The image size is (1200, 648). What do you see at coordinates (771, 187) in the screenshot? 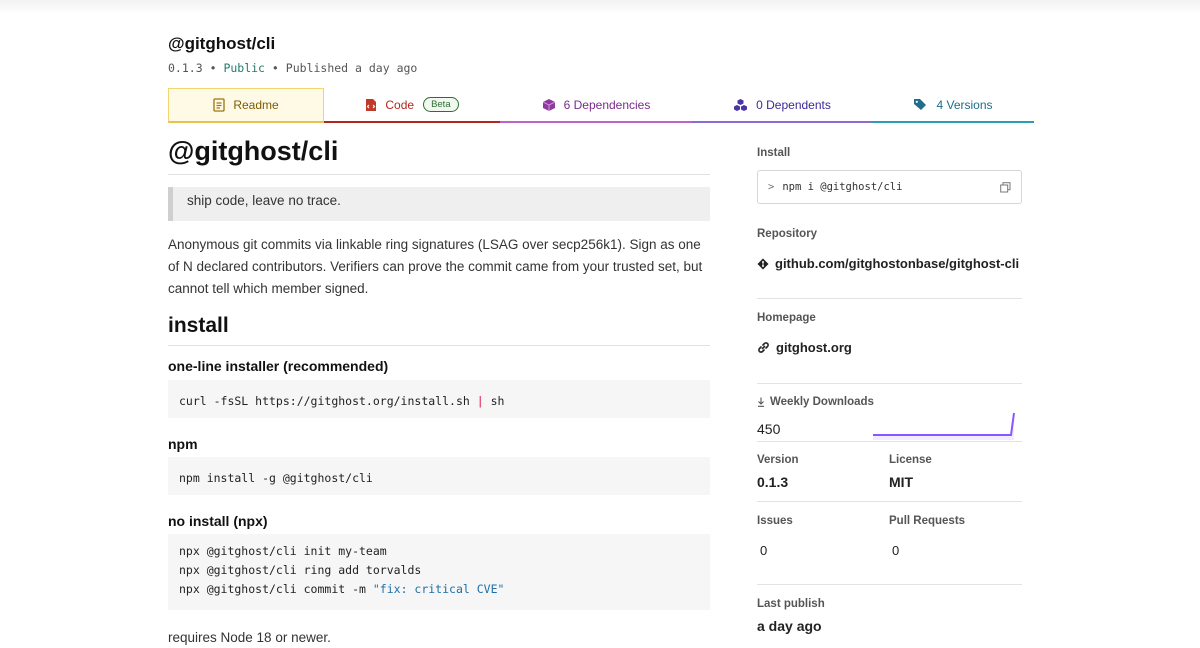
I see `prompt-glyph: >` at bounding box center [771, 187].